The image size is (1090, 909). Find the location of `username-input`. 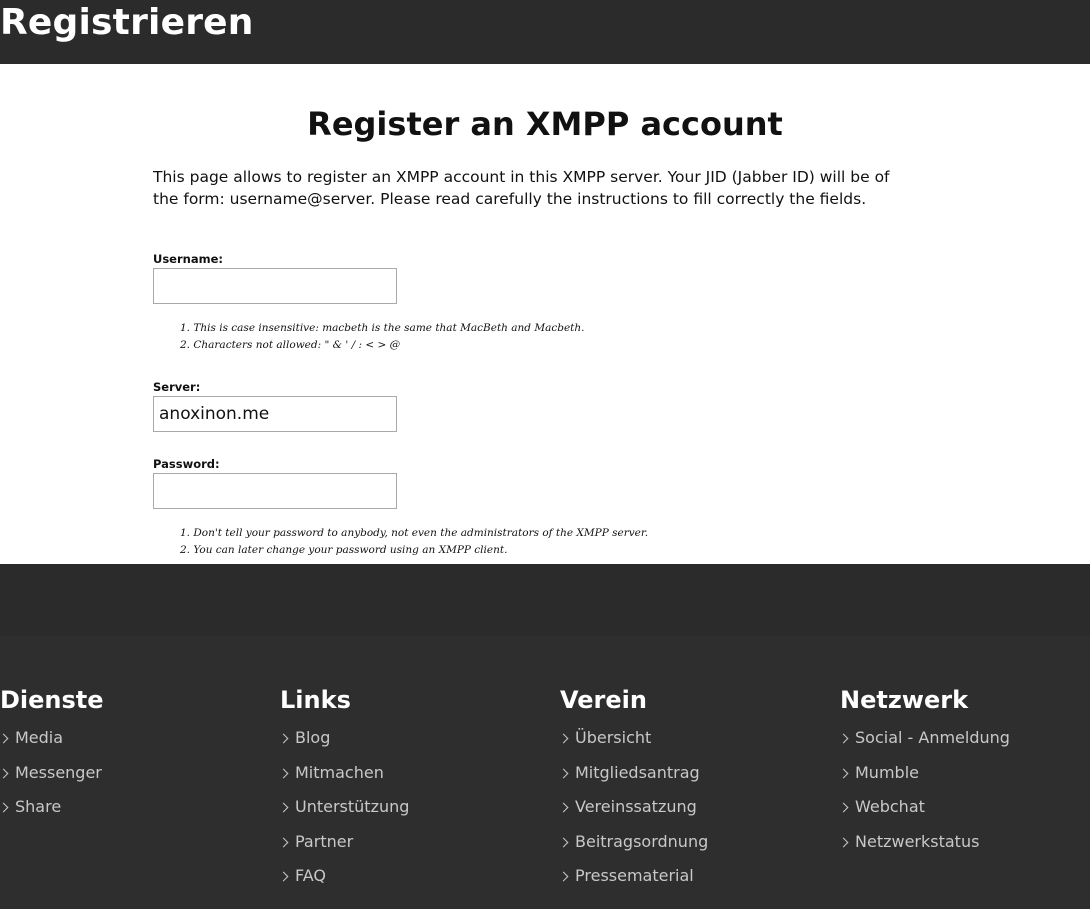

username-input is located at coordinates (275, 286).